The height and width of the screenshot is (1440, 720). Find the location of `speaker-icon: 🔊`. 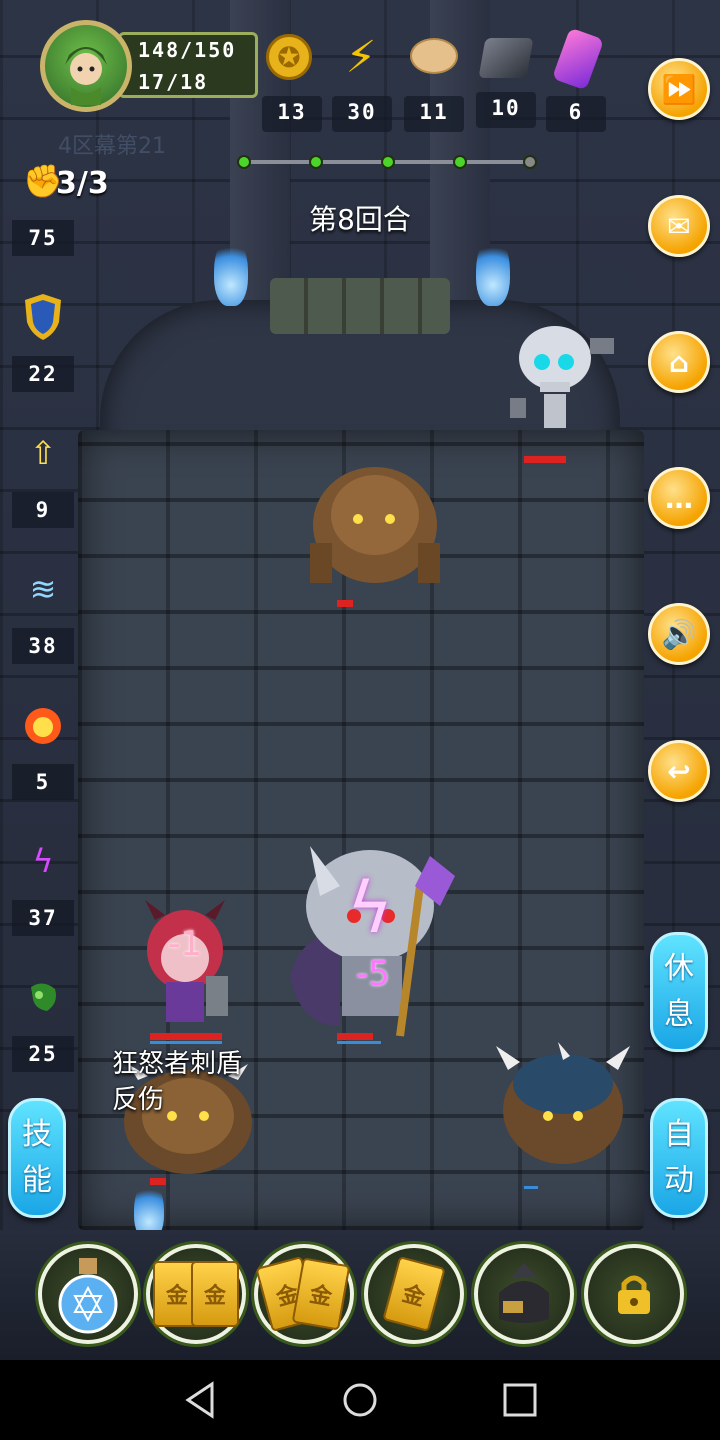

speaker-icon: 🔊 is located at coordinates (679, 634).